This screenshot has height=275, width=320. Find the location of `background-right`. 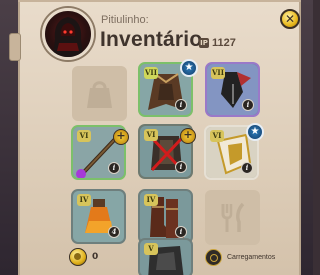

background-right is located at coordinates (306, 137).